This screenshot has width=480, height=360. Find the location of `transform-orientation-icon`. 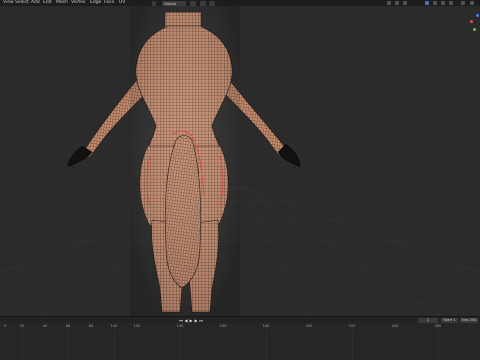

transform-orientation-icon is located at coordinates (154, 3).